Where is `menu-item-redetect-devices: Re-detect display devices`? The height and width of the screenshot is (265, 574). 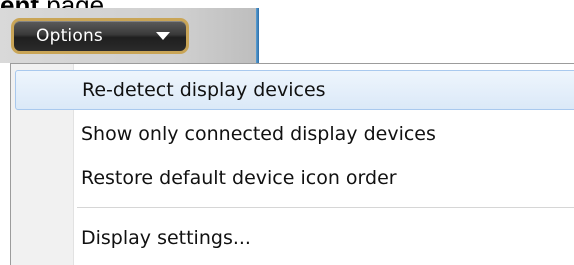 menu-item-redetect-devices: Re-detect display devices is located at coordinates (294, 90).